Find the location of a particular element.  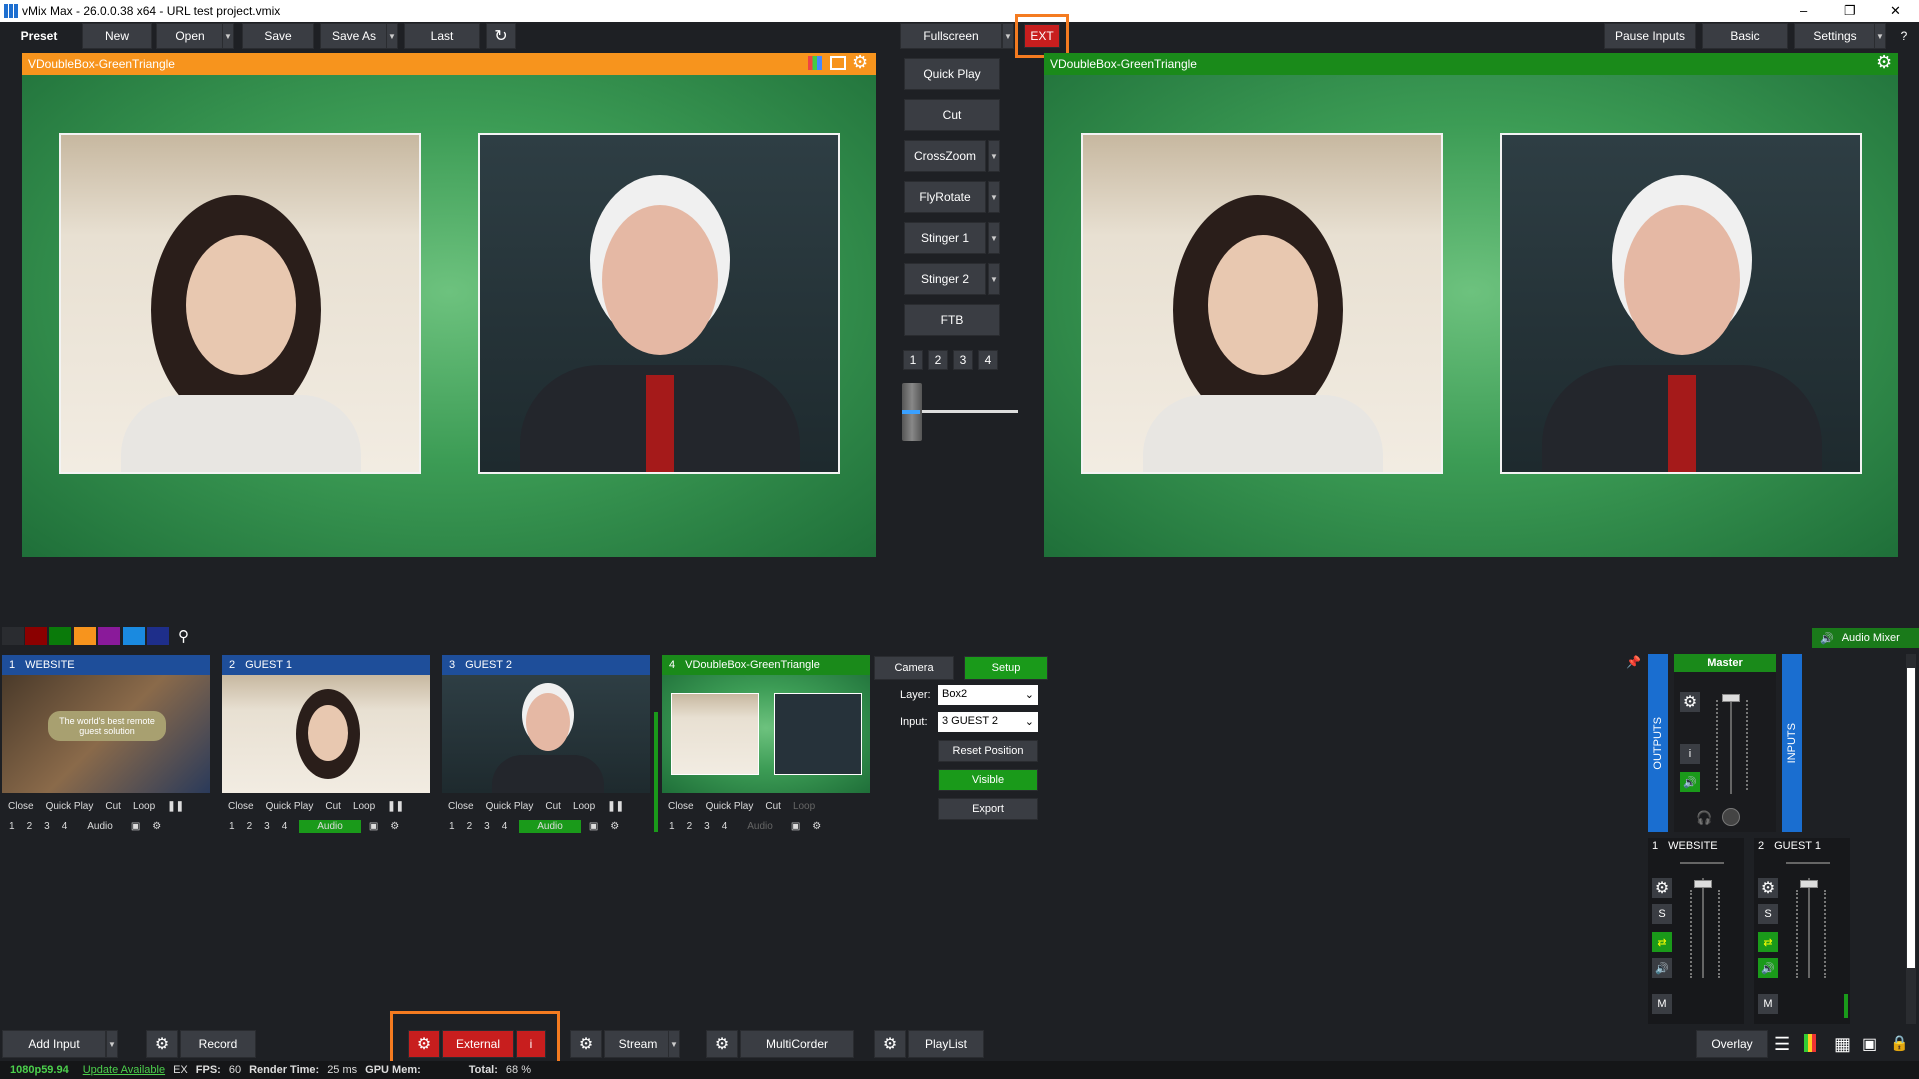

input-2-loop: Loop is located at coordinates (364, 806).